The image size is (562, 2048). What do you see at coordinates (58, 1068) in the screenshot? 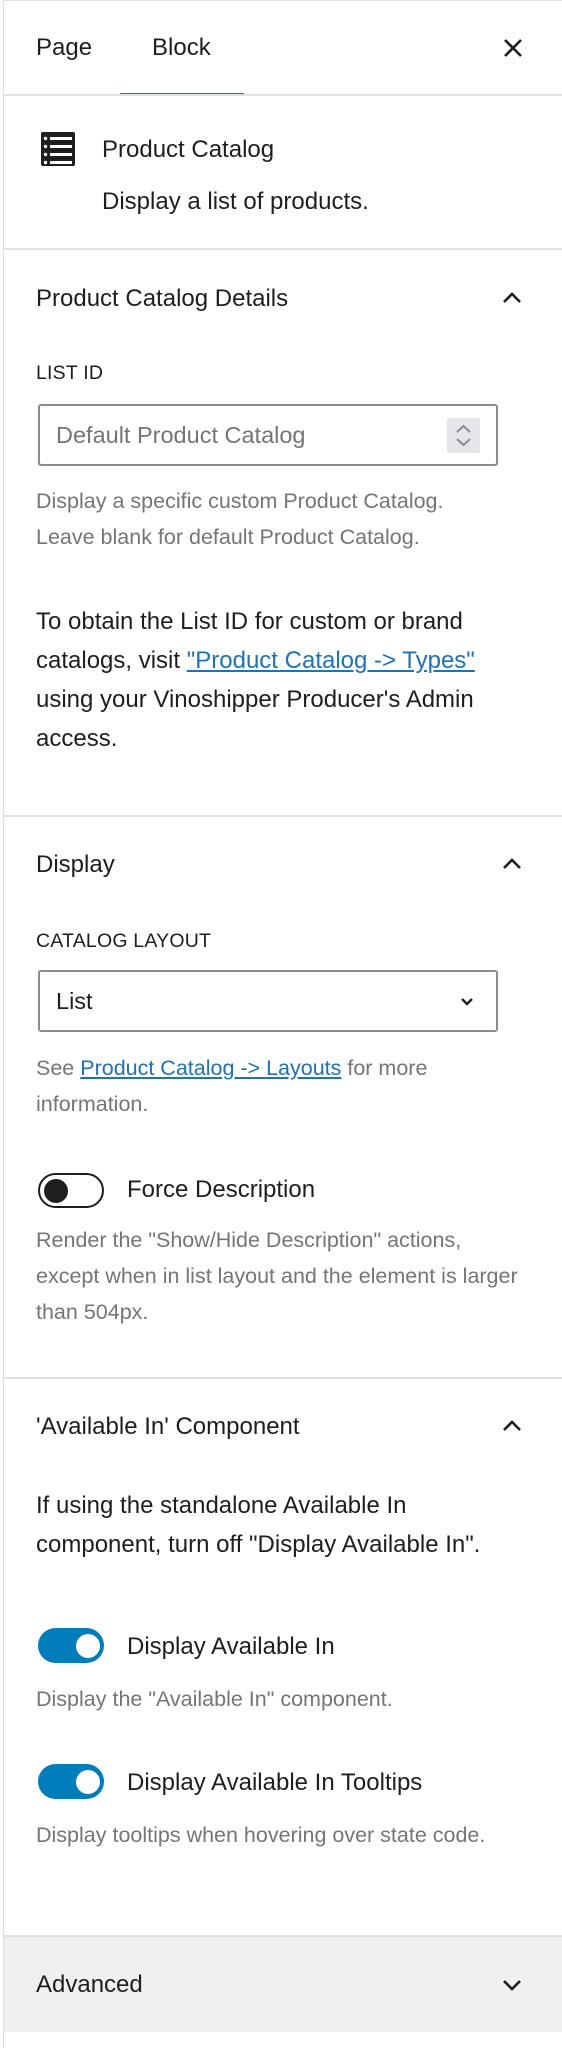
I see `layout-help-text: See` at bounding box center [58, 1068].